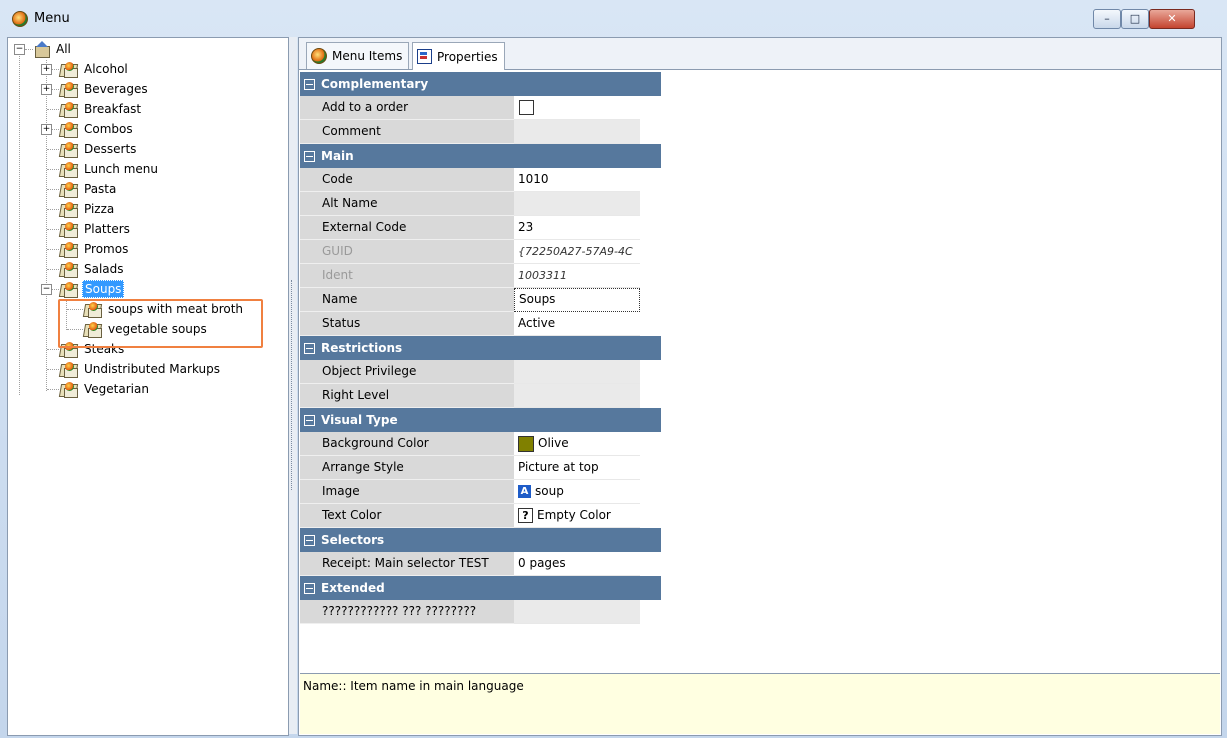 The height and width of the screenshot is (738, 1227). What do you see at coordinates (480, 84) in the screenshot?
I see `section-complementary: Complementary` at bounding box center [480, 84].